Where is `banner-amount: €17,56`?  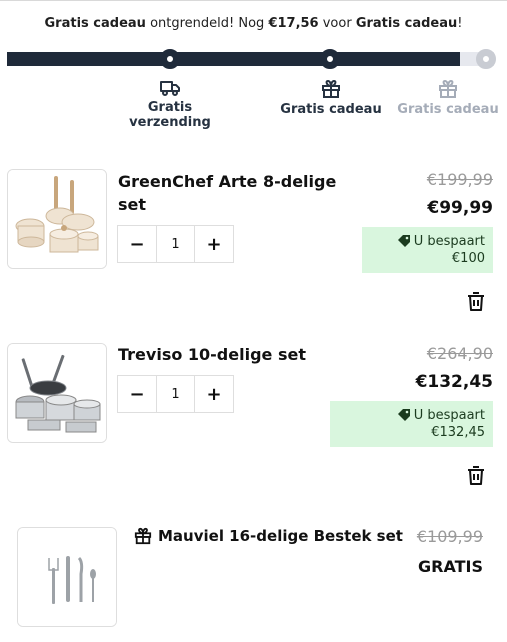
banner-amount: €17,56 is located at coordinates (293, 23).